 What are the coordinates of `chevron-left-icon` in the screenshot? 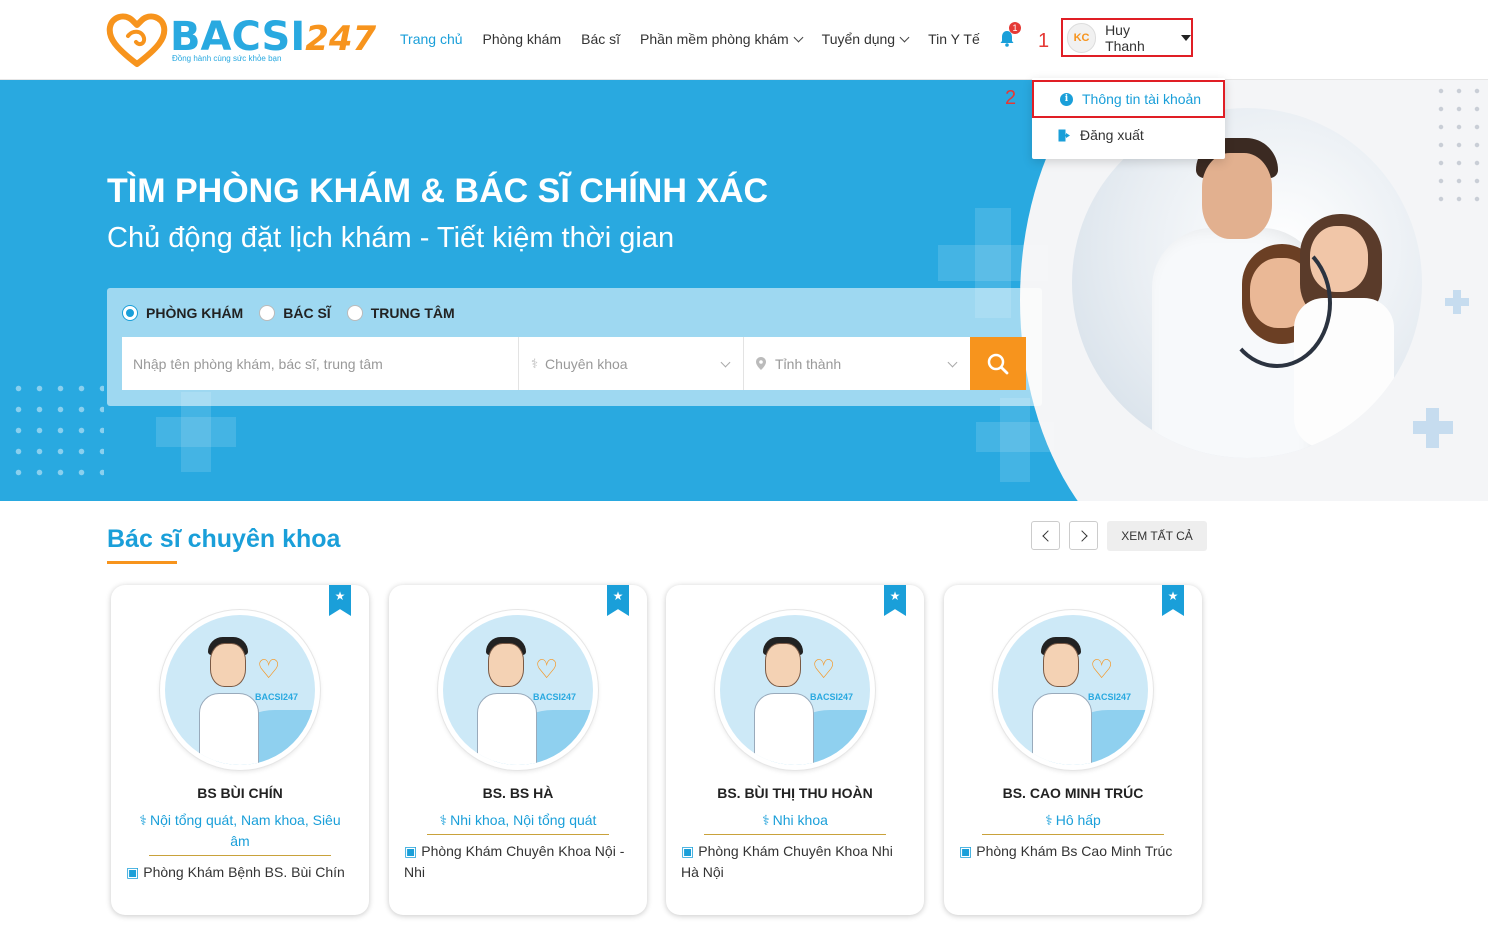 It's located at (1047, 535).